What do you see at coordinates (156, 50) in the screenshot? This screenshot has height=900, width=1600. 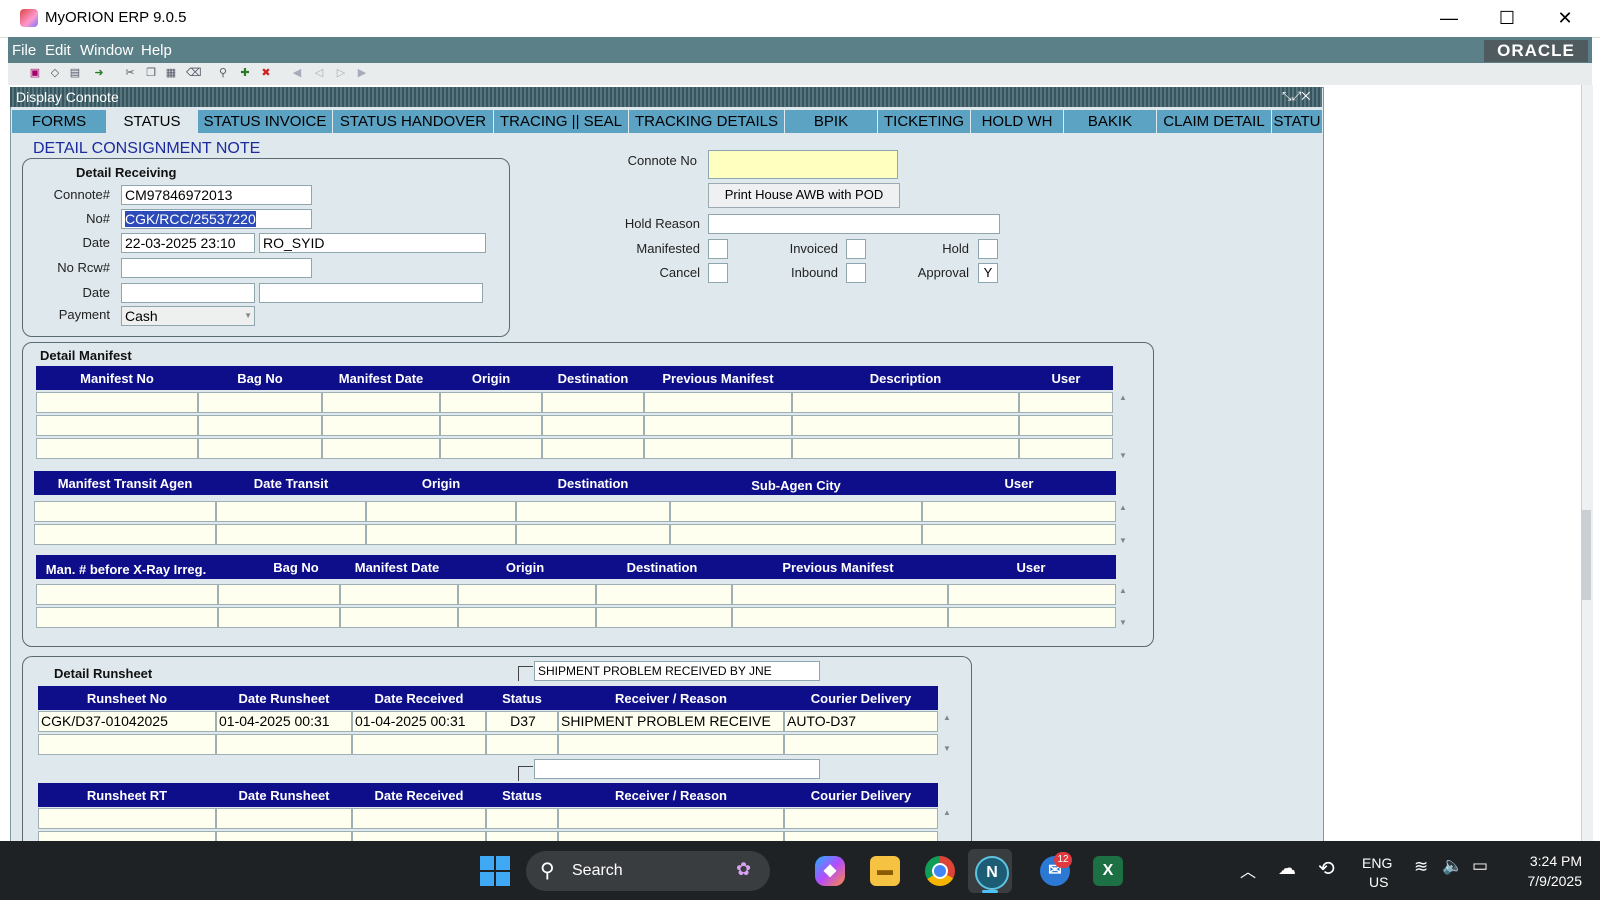 I see `menu-help: Help` at bounding box center [156, 50].